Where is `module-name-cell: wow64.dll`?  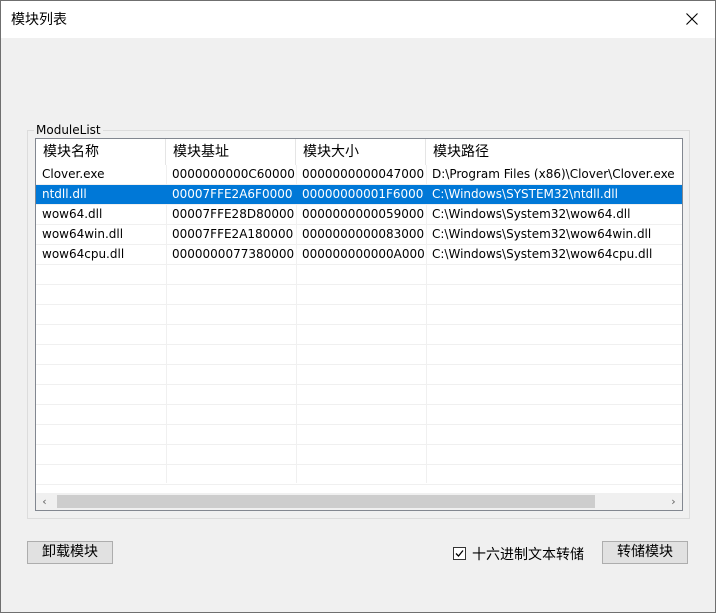
module-name-cell: wow64.dll is located at coordinates (72, 214).